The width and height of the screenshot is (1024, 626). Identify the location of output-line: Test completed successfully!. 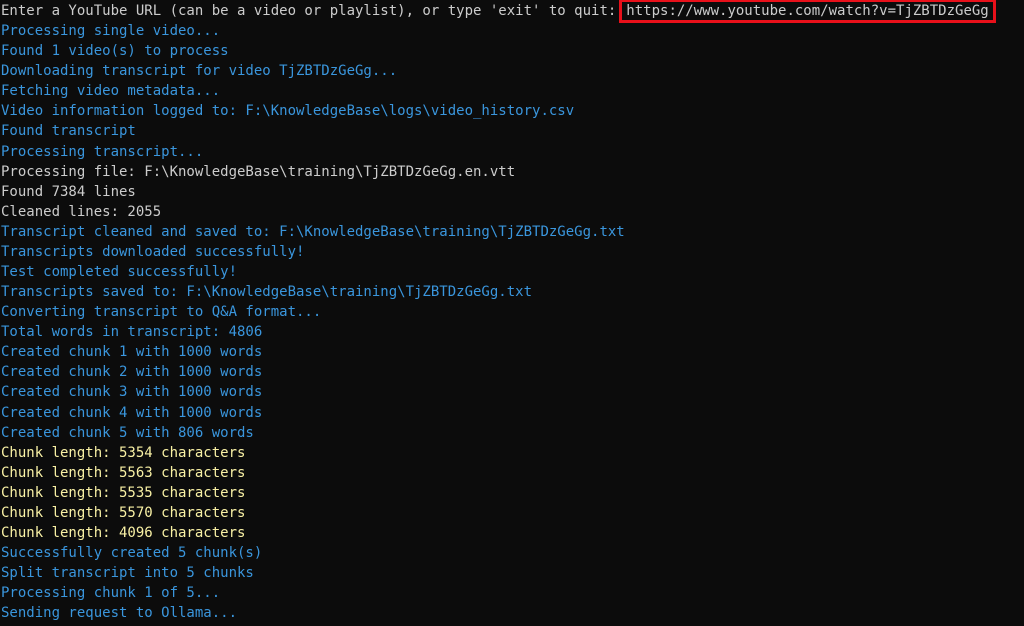
(119, 272).